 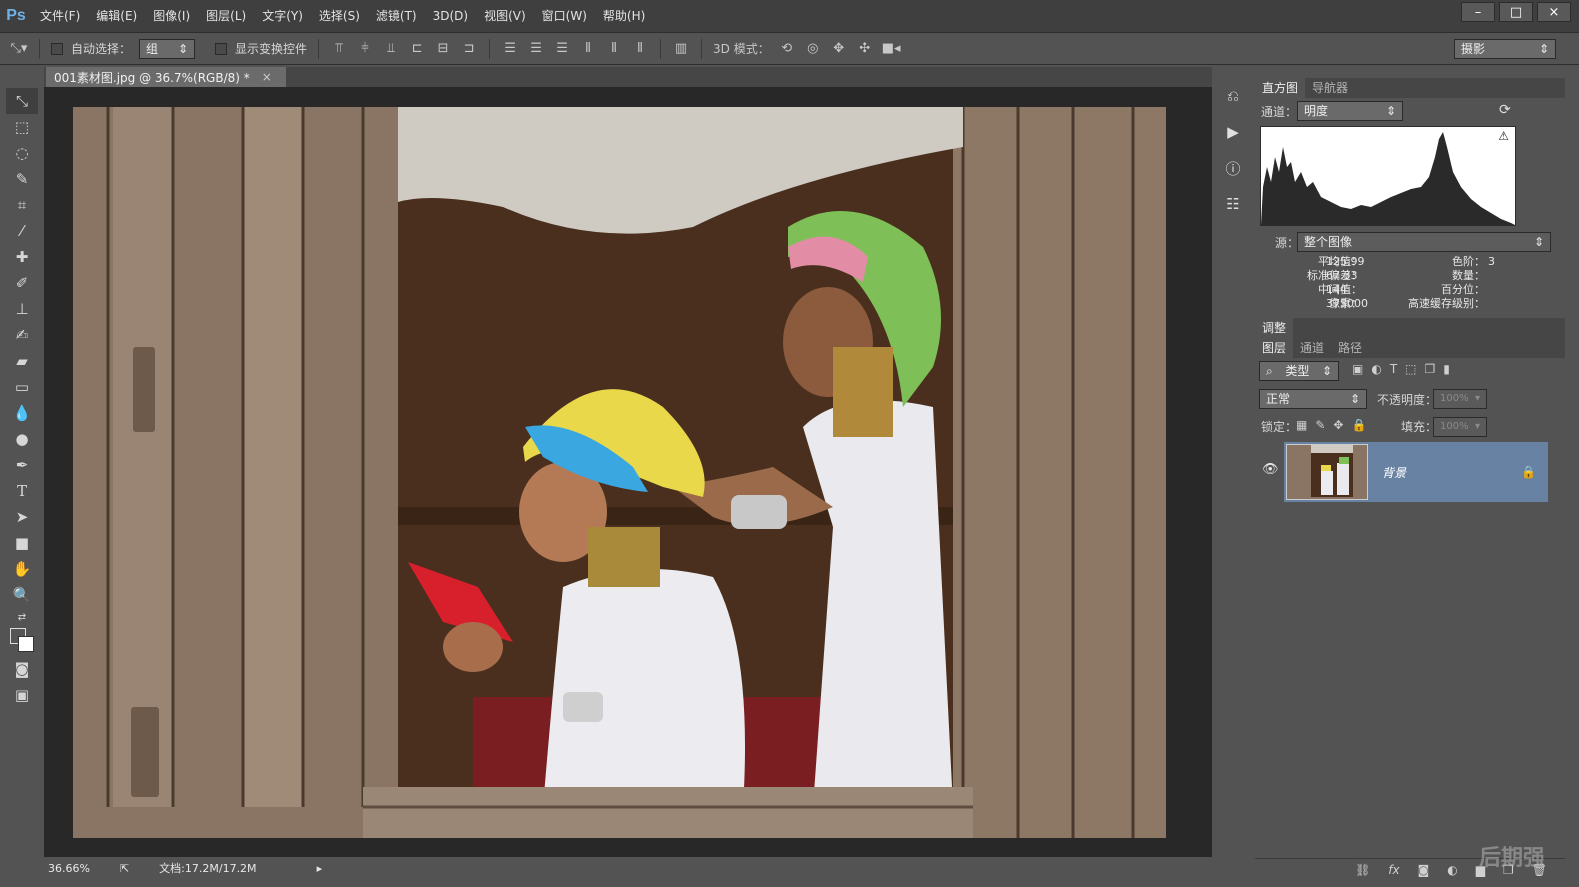 I want to click on menu-help: 帮助(H), so click(x=624, y=16).